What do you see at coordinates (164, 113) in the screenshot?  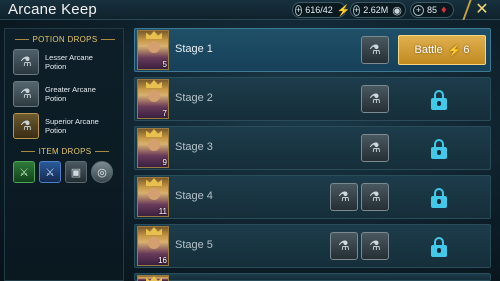 I see `stage-level: 7` at bounding box center [164, 113].